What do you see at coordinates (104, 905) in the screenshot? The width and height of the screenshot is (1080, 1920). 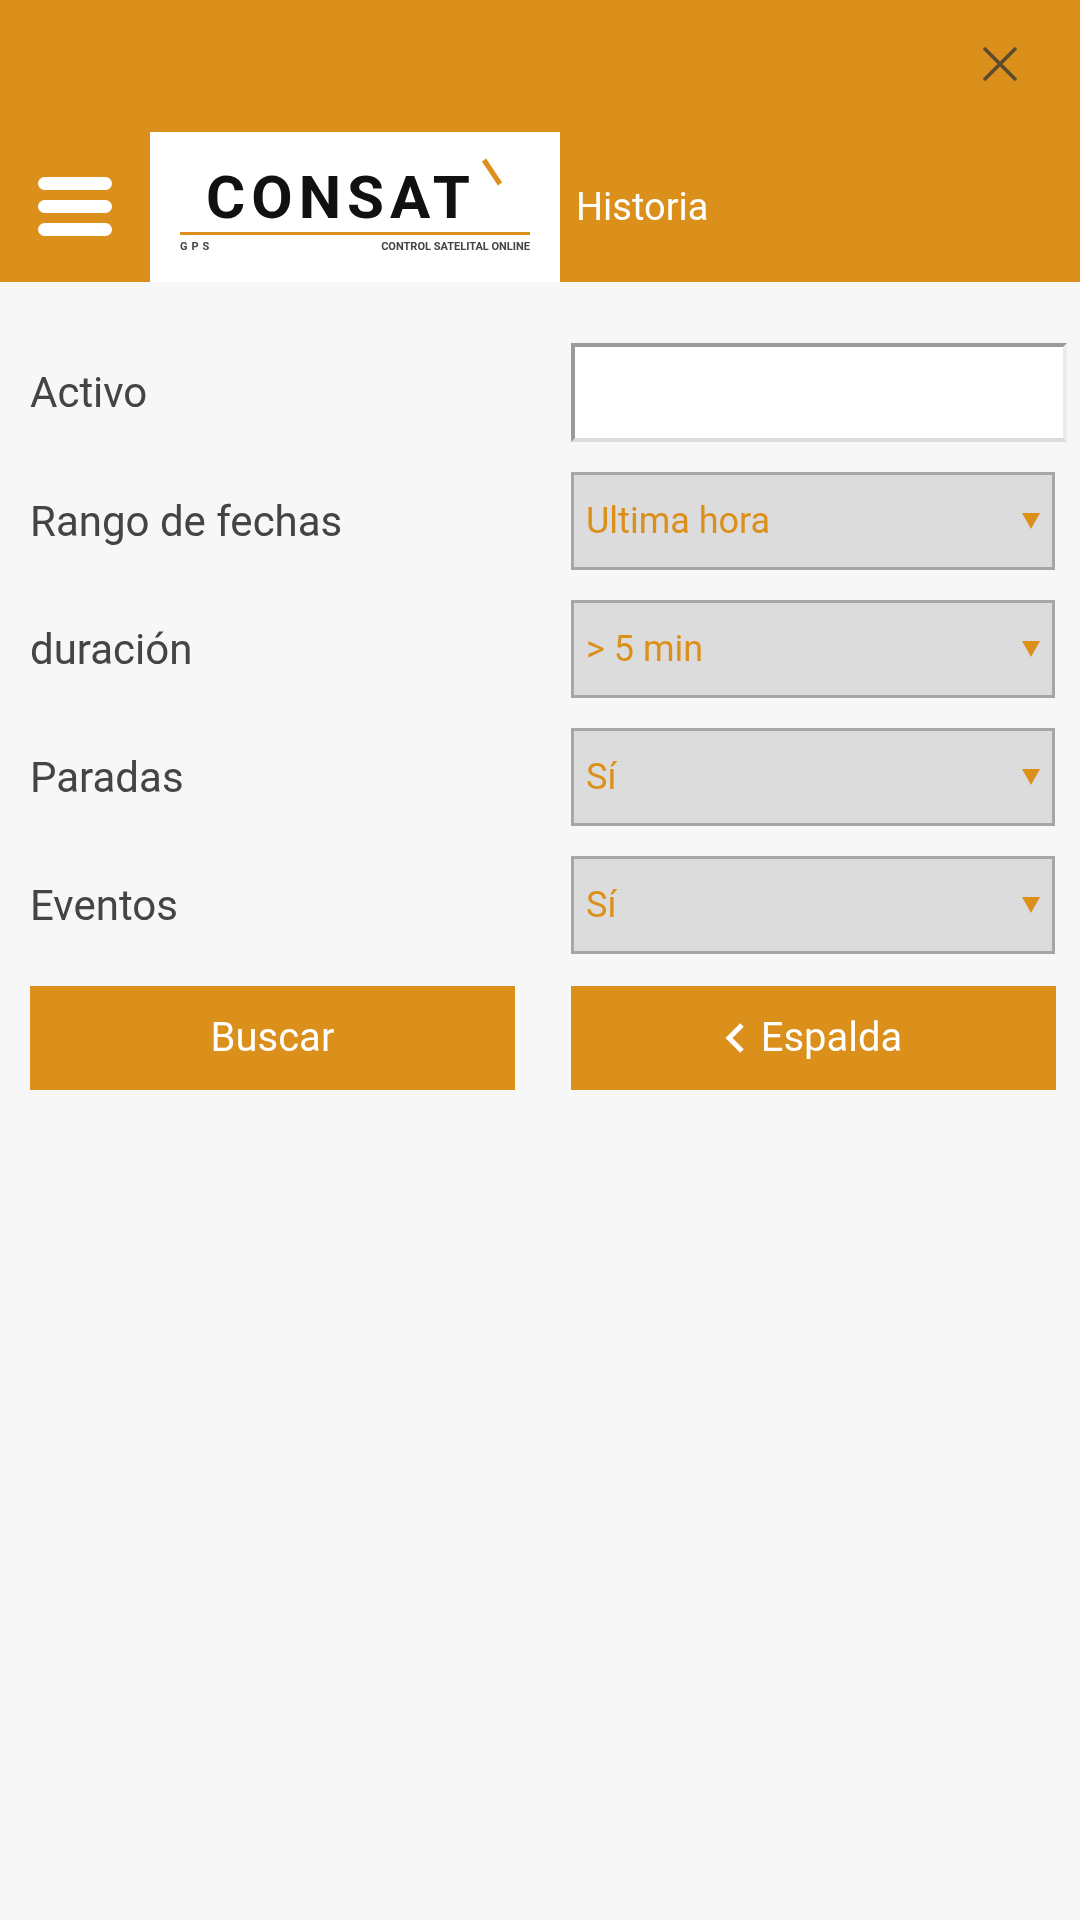 I see `field-label: Eventos` at bounding box center [104, 905].